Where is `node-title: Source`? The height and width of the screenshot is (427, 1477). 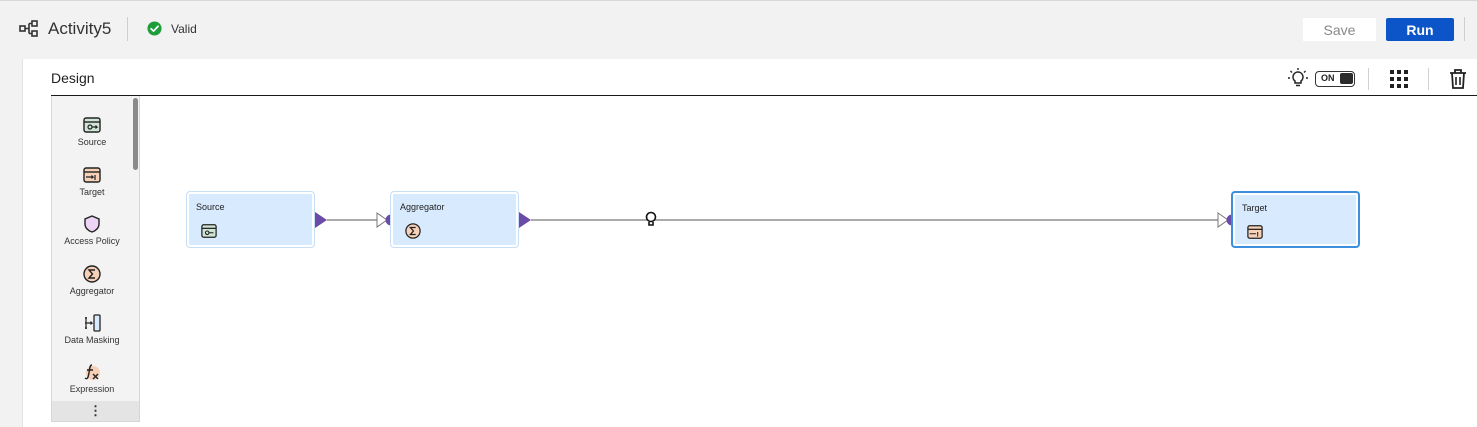
node-title: Source is located at coordinates (210, 207).